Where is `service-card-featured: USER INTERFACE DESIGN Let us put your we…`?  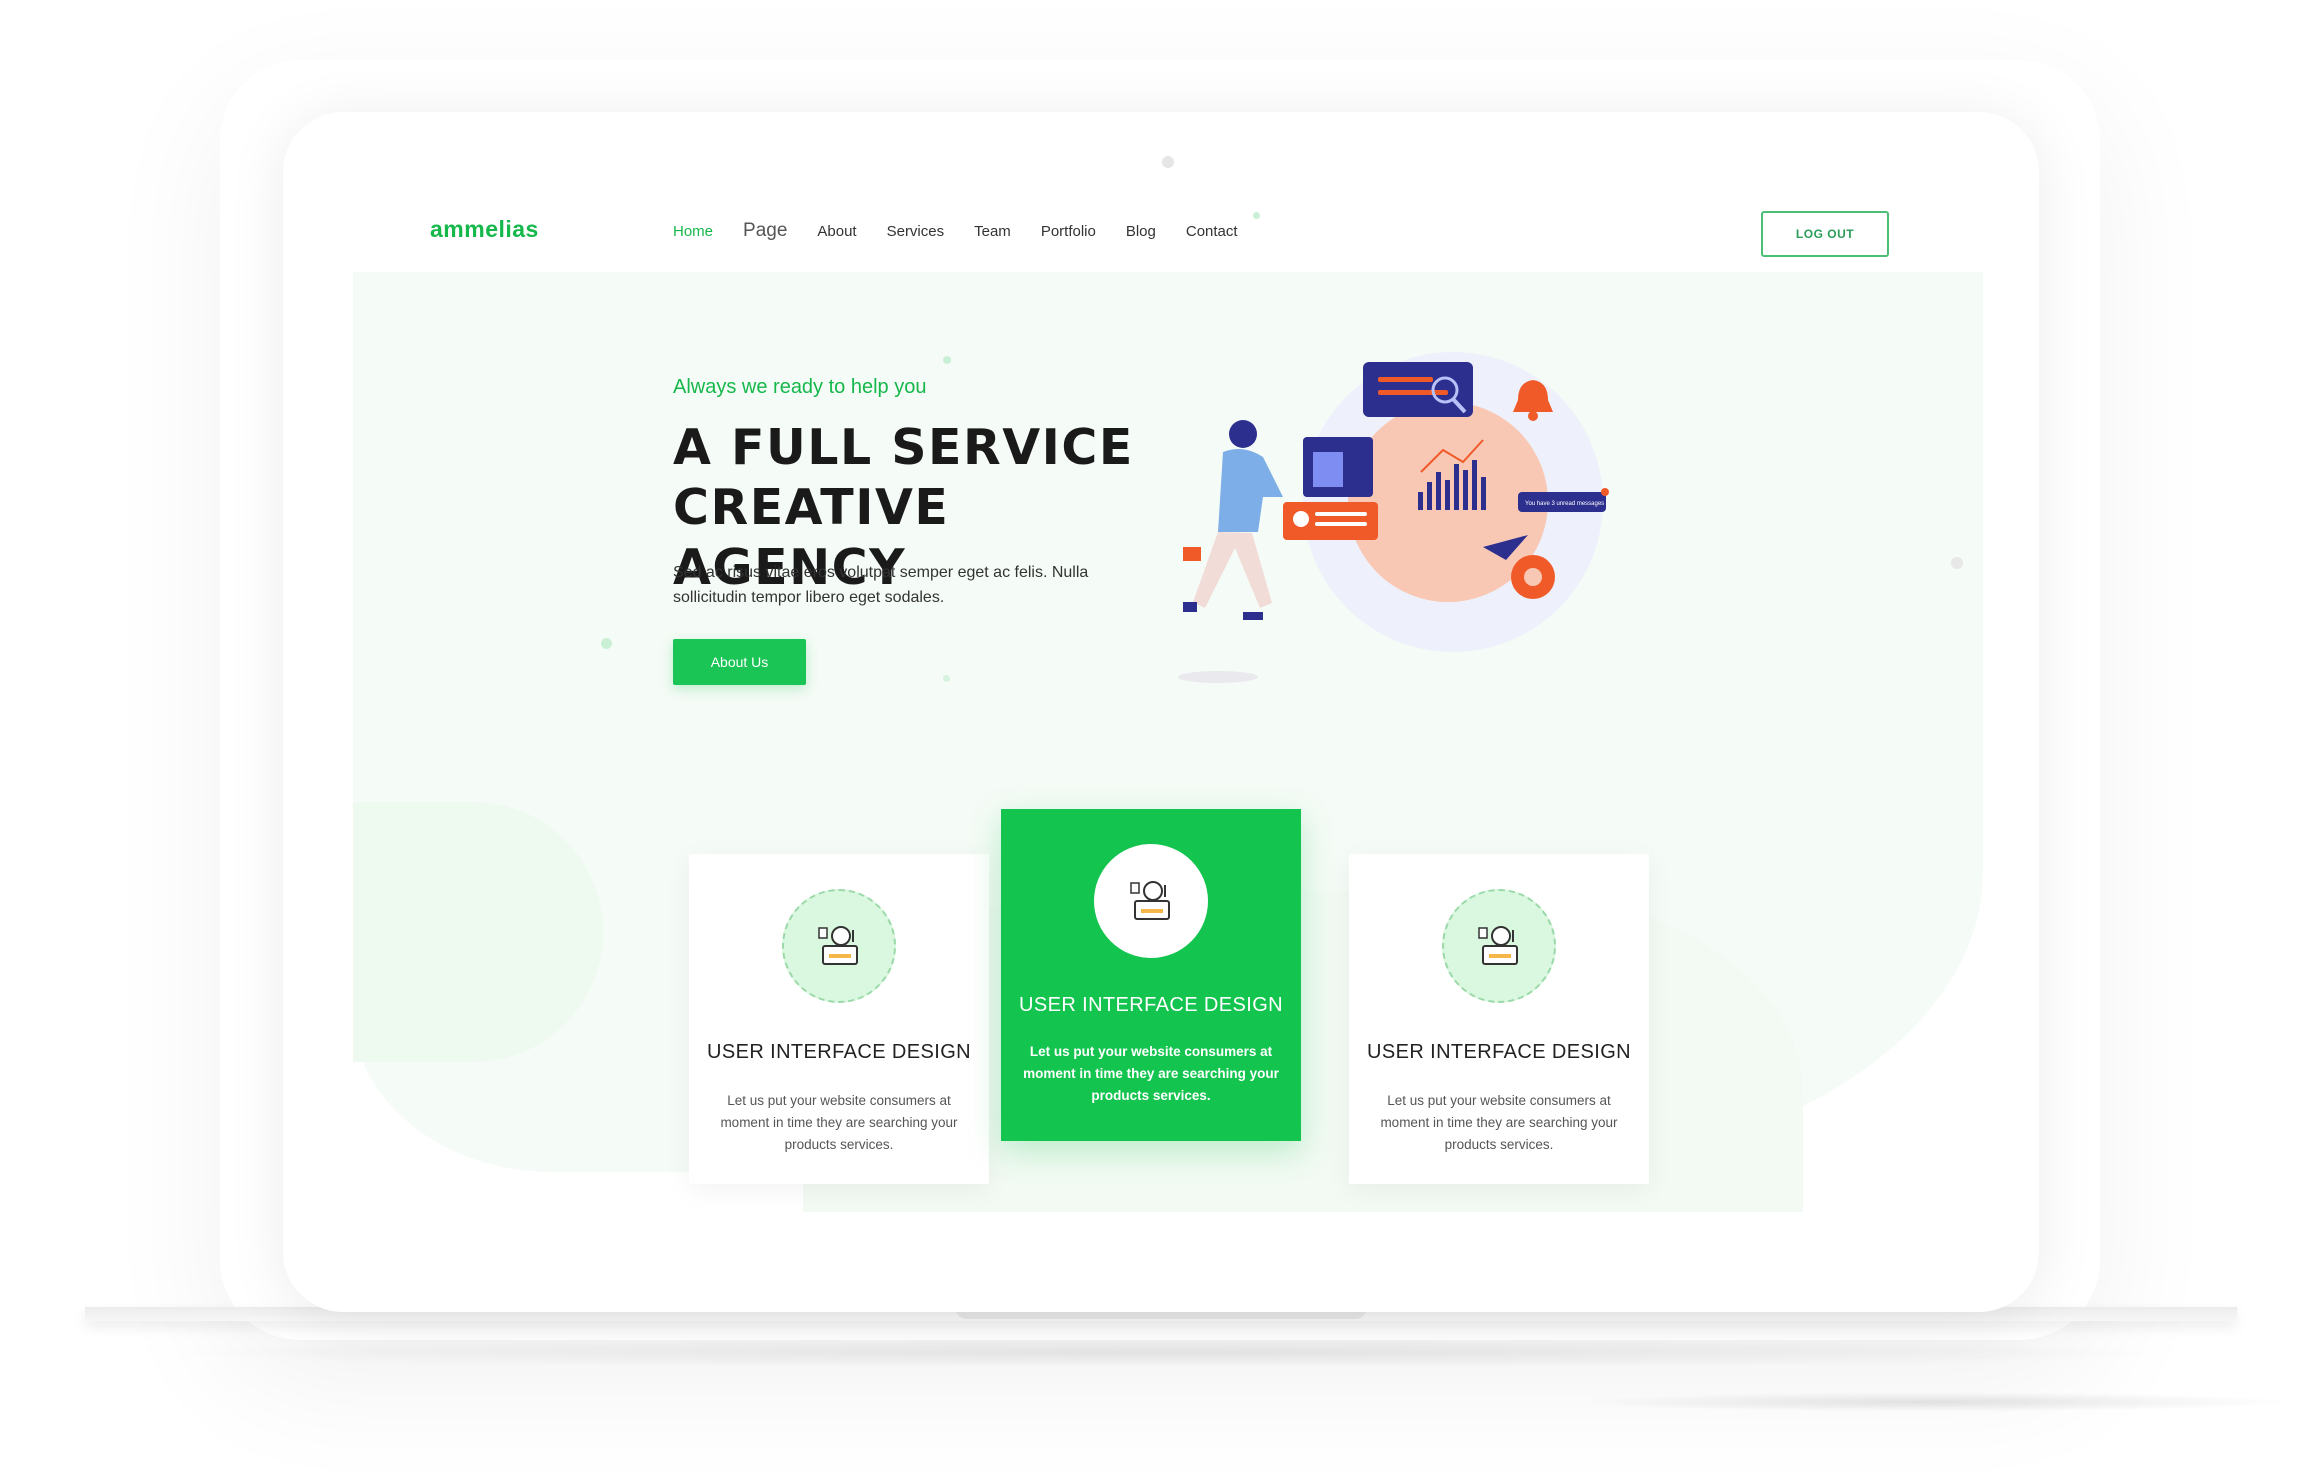
service-card-featured: USER INTERFACE DESIGN Let us put your we… is located at coordinates (1151, 975).